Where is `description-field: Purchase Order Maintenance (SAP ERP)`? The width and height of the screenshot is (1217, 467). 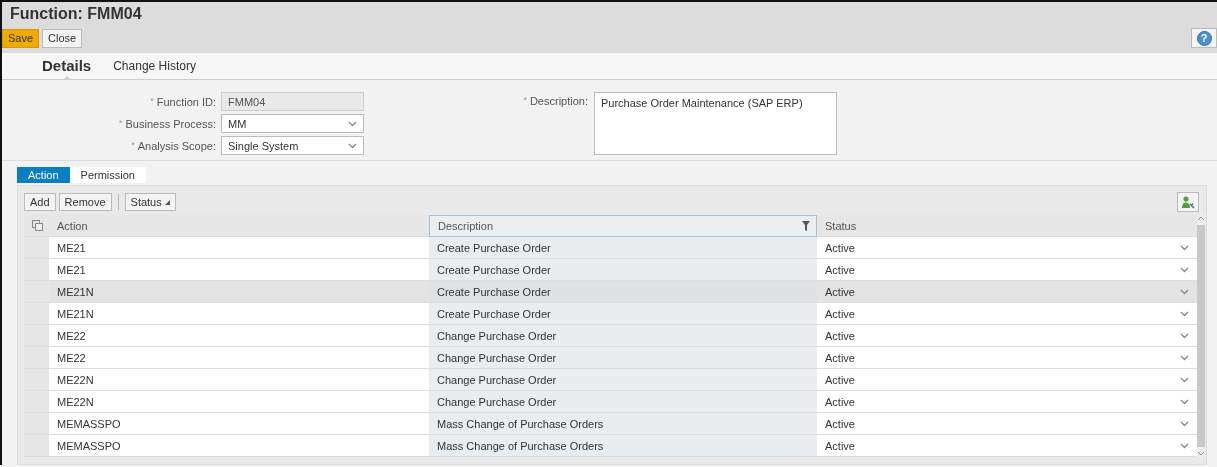
description-field: Purchase Order Maintenance (SAP ERP) is located at coordinates (715, 123).